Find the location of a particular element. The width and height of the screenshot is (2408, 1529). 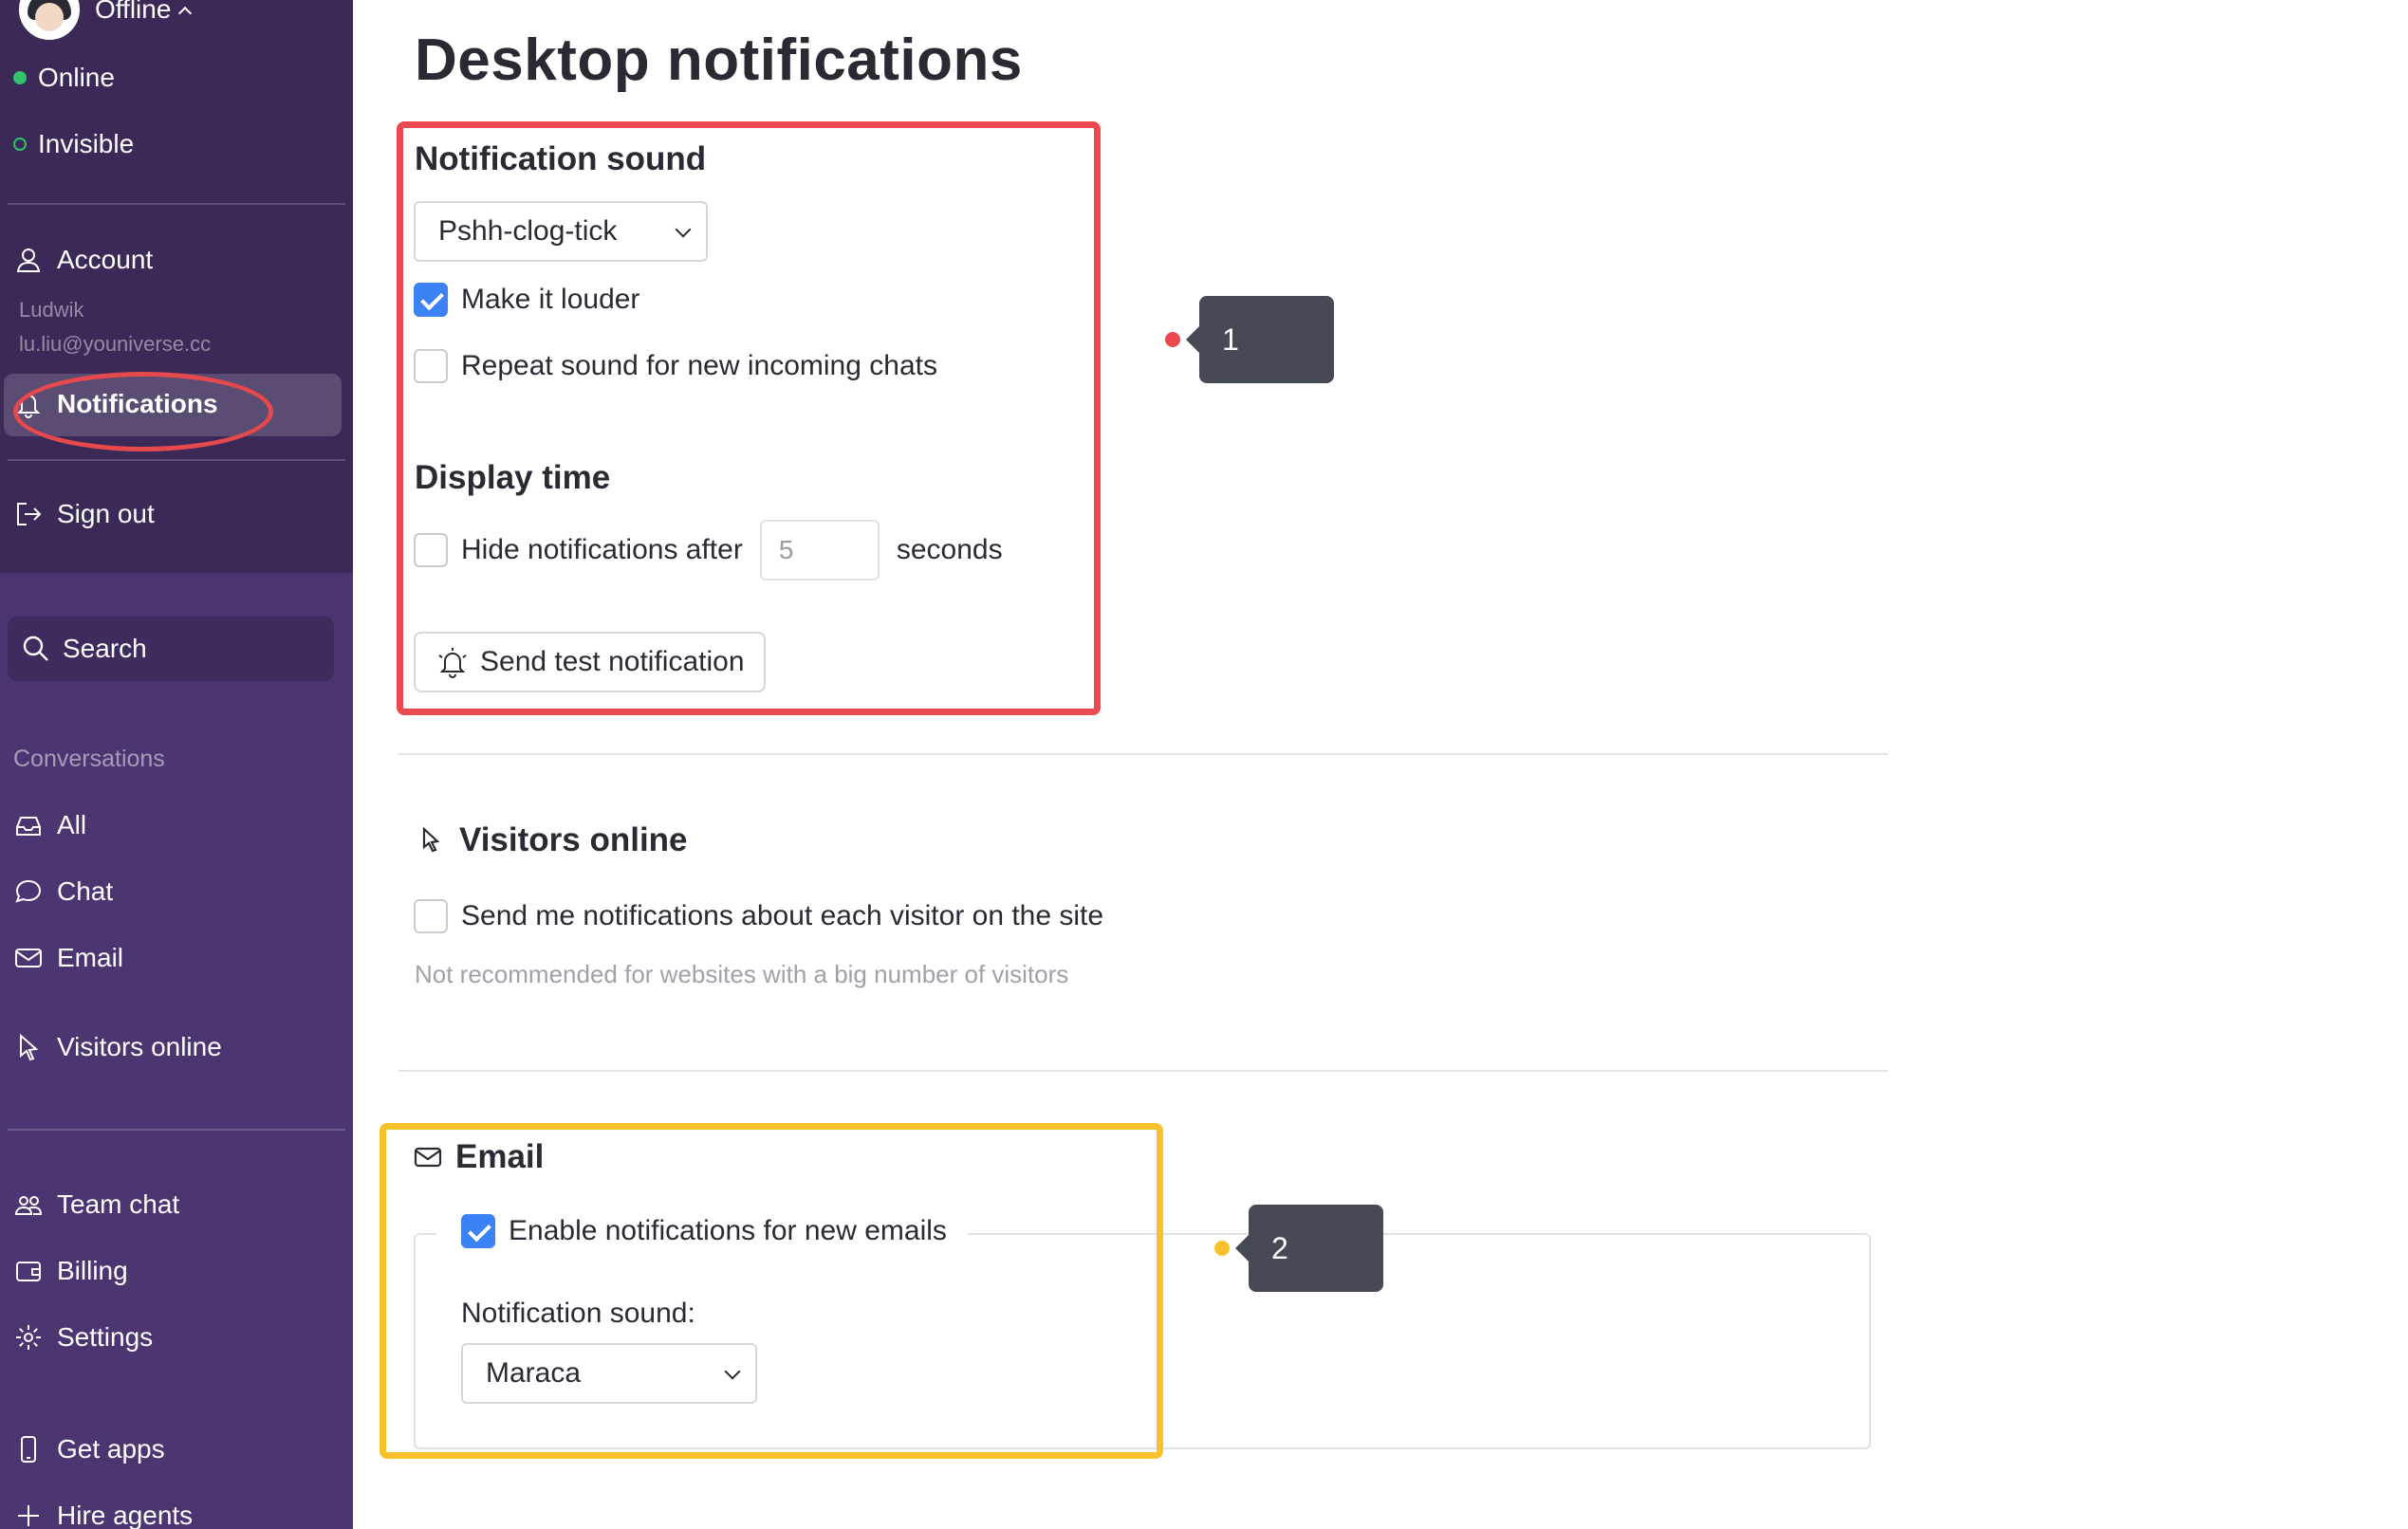

sidebar-item-label: Billing is located at coordinates (92, 1270).